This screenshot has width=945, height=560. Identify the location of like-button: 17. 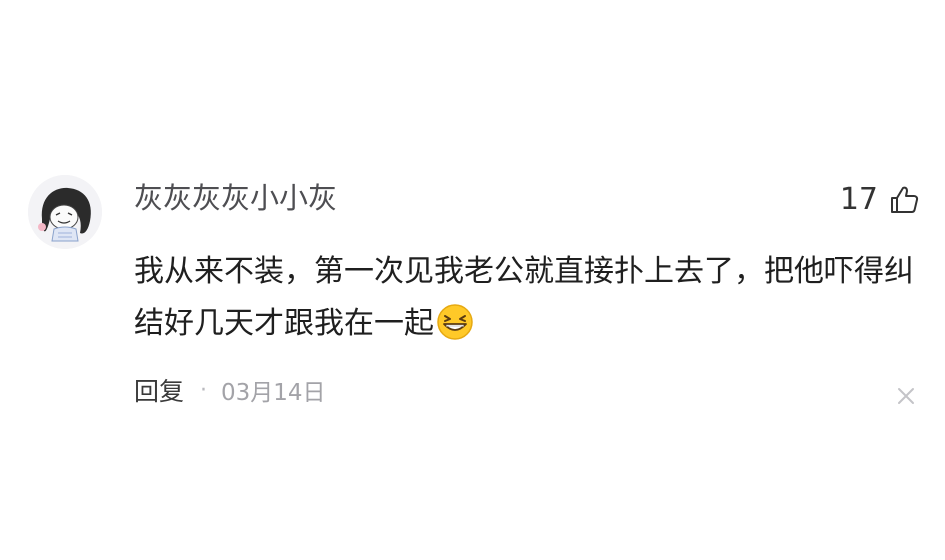
(880, 200).